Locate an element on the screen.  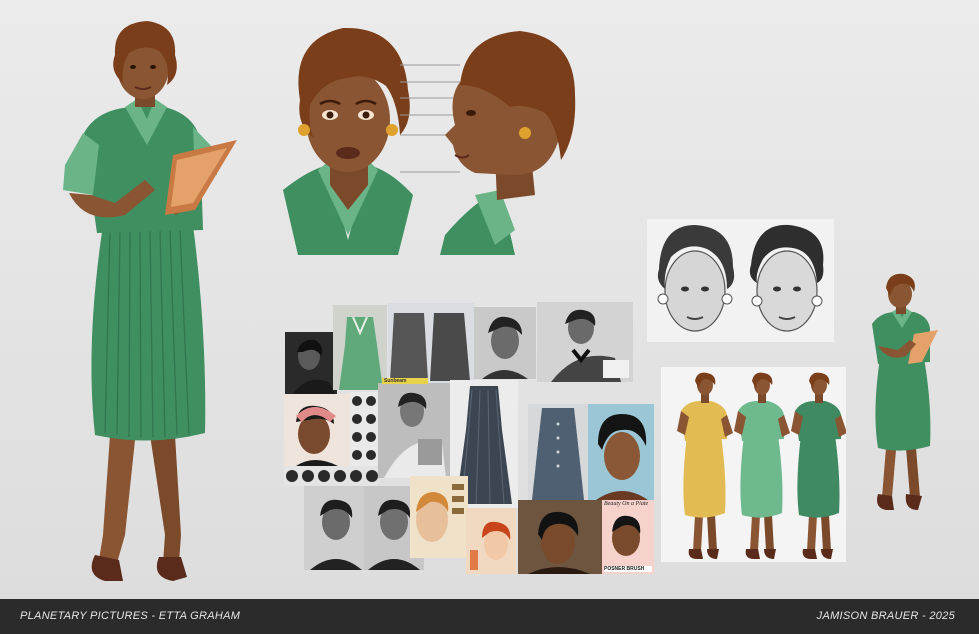
reference-photo-sailor-portrait is located at coordinates (311, 363).